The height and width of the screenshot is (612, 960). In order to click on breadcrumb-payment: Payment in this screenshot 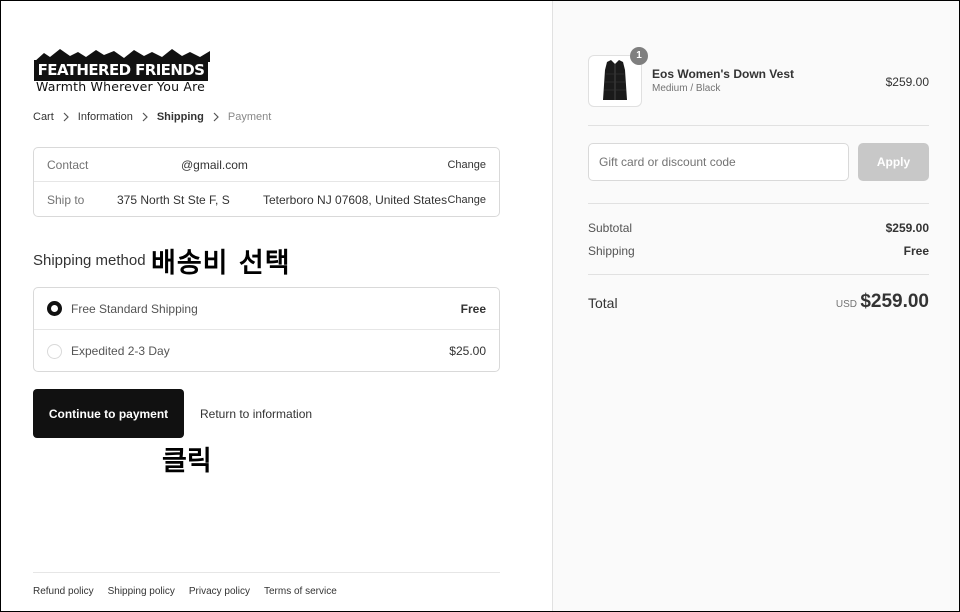, I will do `click(249, 117)`.